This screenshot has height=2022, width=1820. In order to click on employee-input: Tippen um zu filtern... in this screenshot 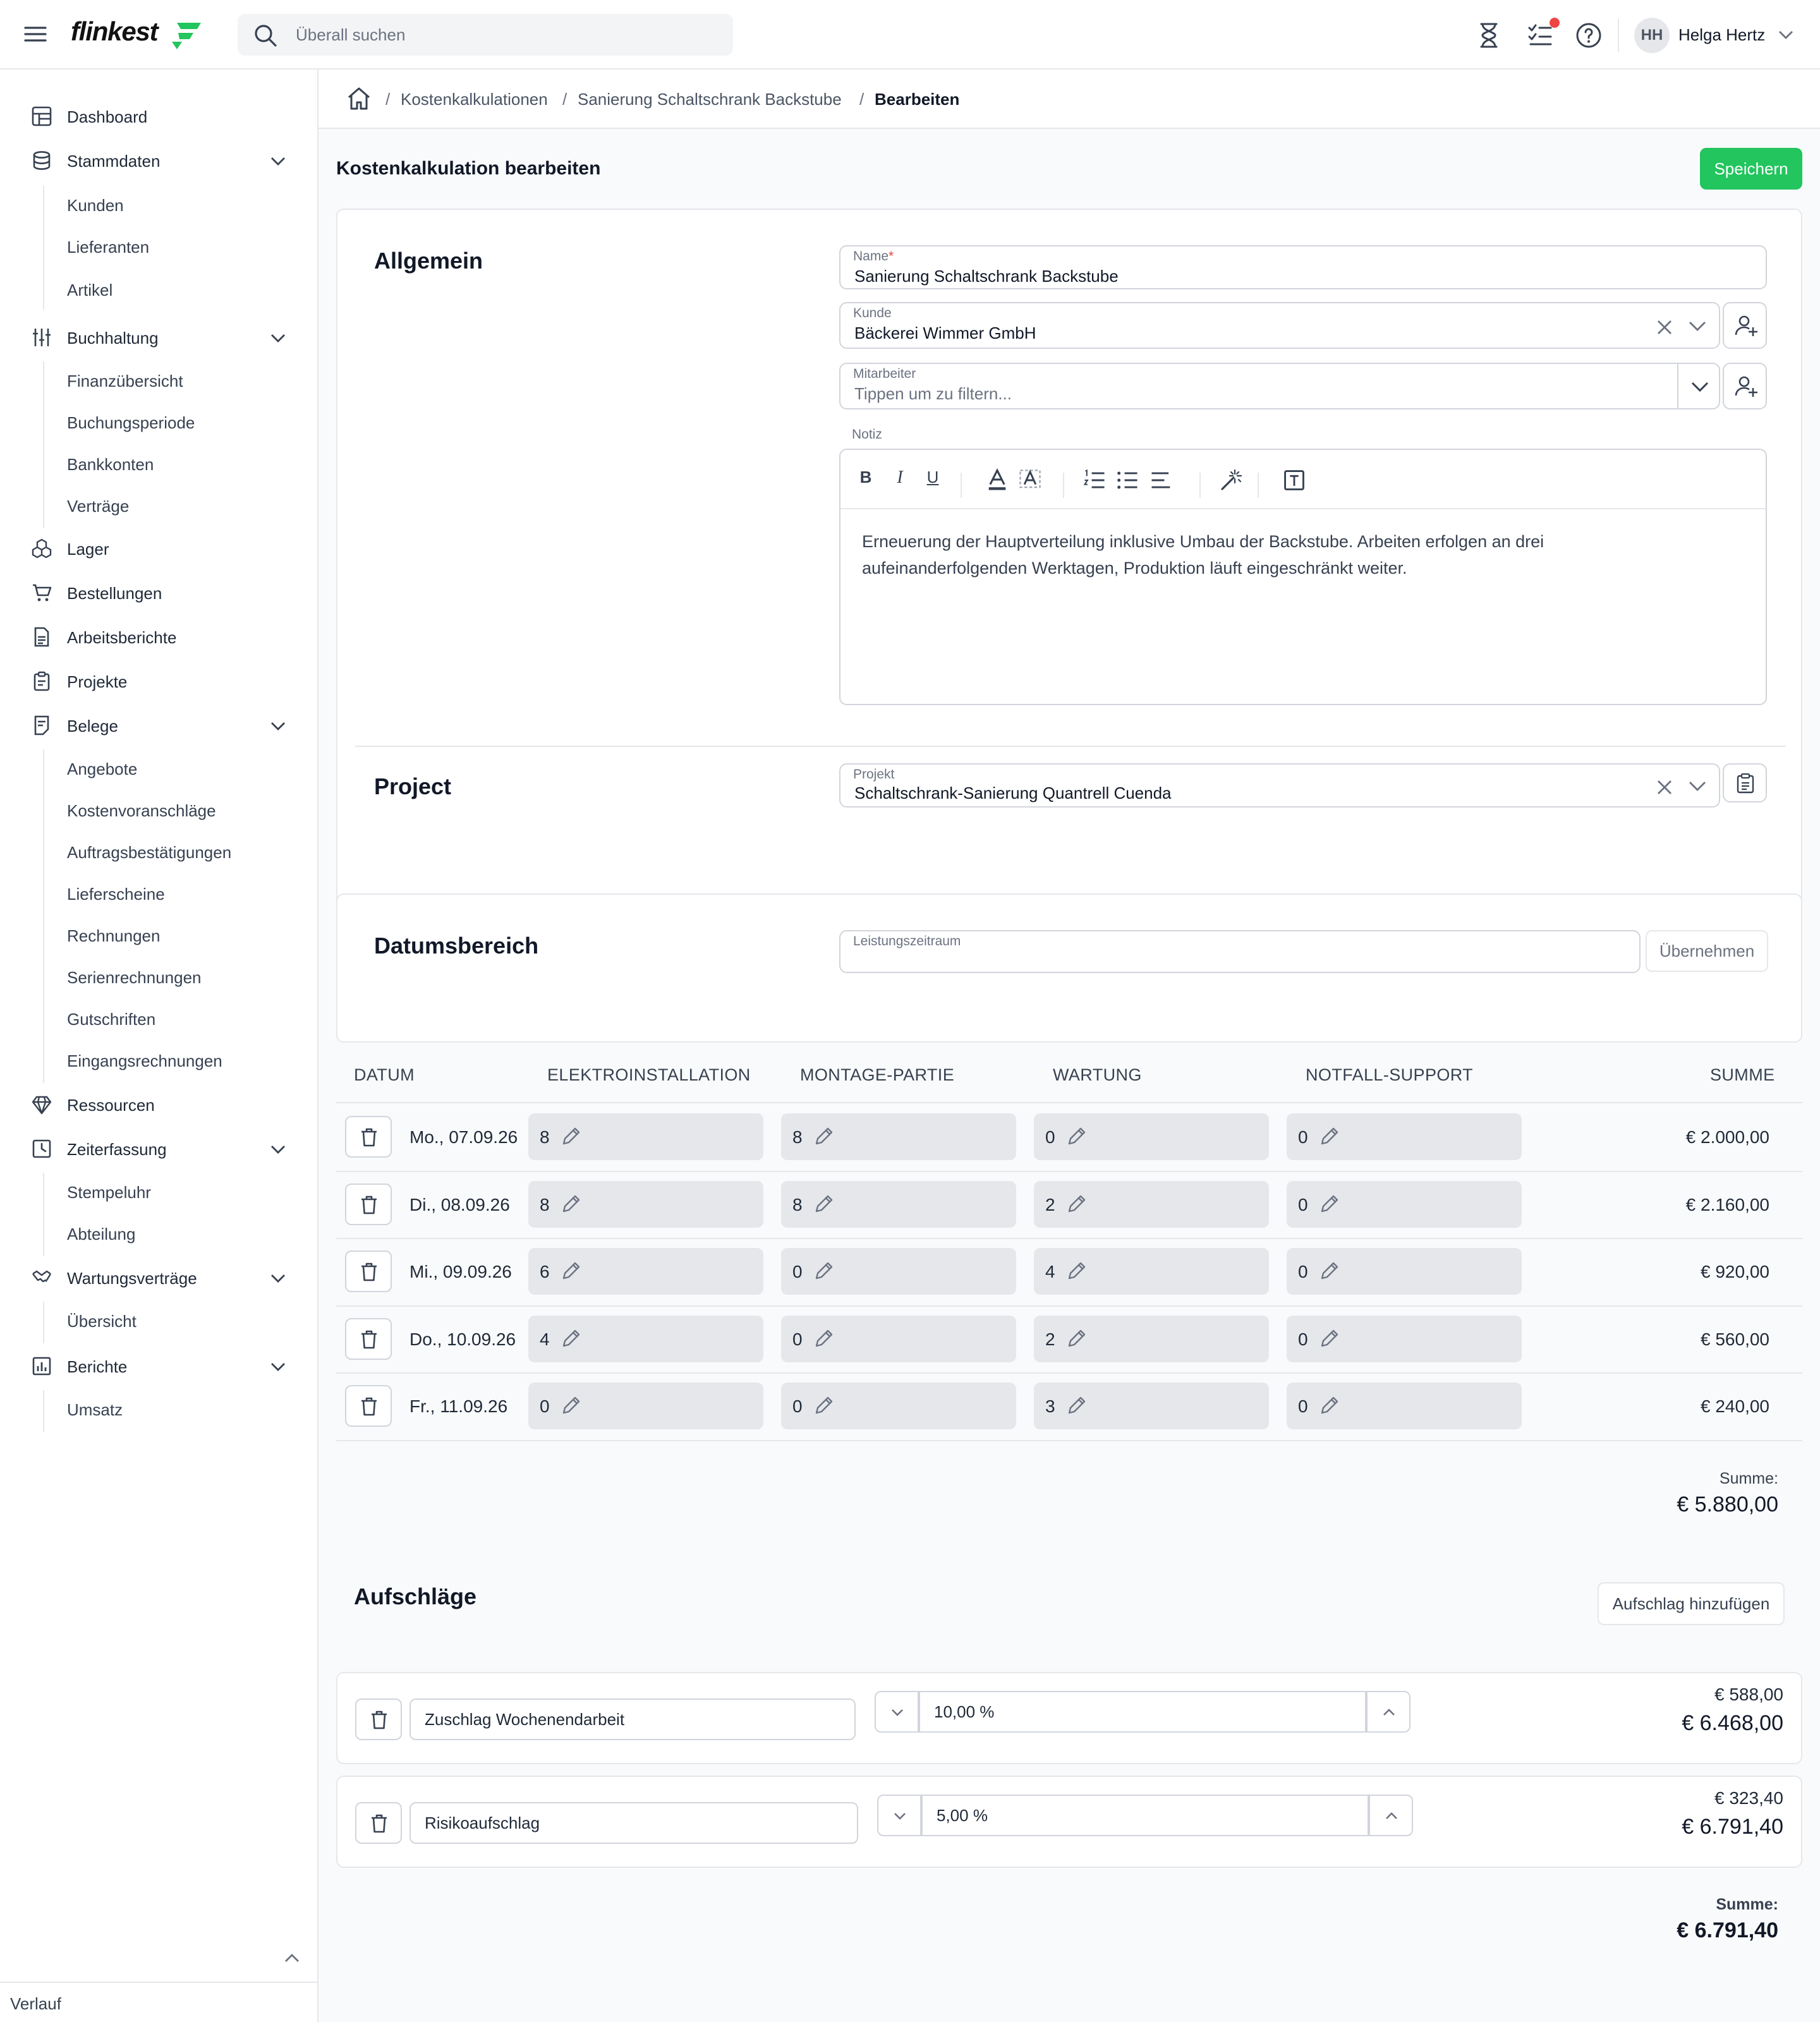, I will do `click(933, 394)`.